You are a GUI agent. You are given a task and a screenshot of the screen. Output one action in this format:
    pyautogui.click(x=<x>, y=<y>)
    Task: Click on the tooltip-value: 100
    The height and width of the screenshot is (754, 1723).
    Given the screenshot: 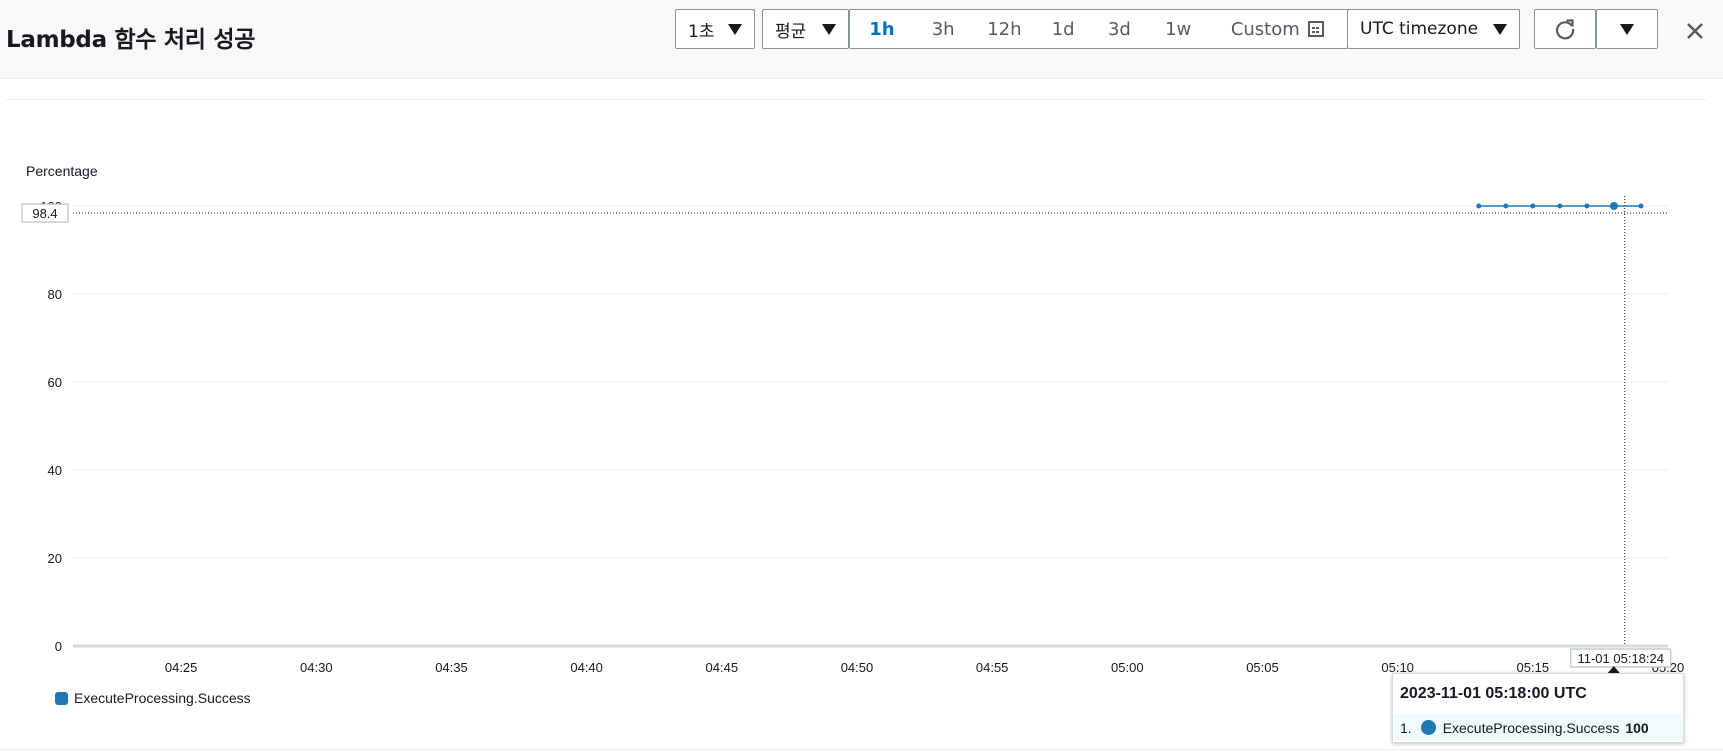 What is the action you would take?
    pyautogui.click(x=1637, y=727)
    